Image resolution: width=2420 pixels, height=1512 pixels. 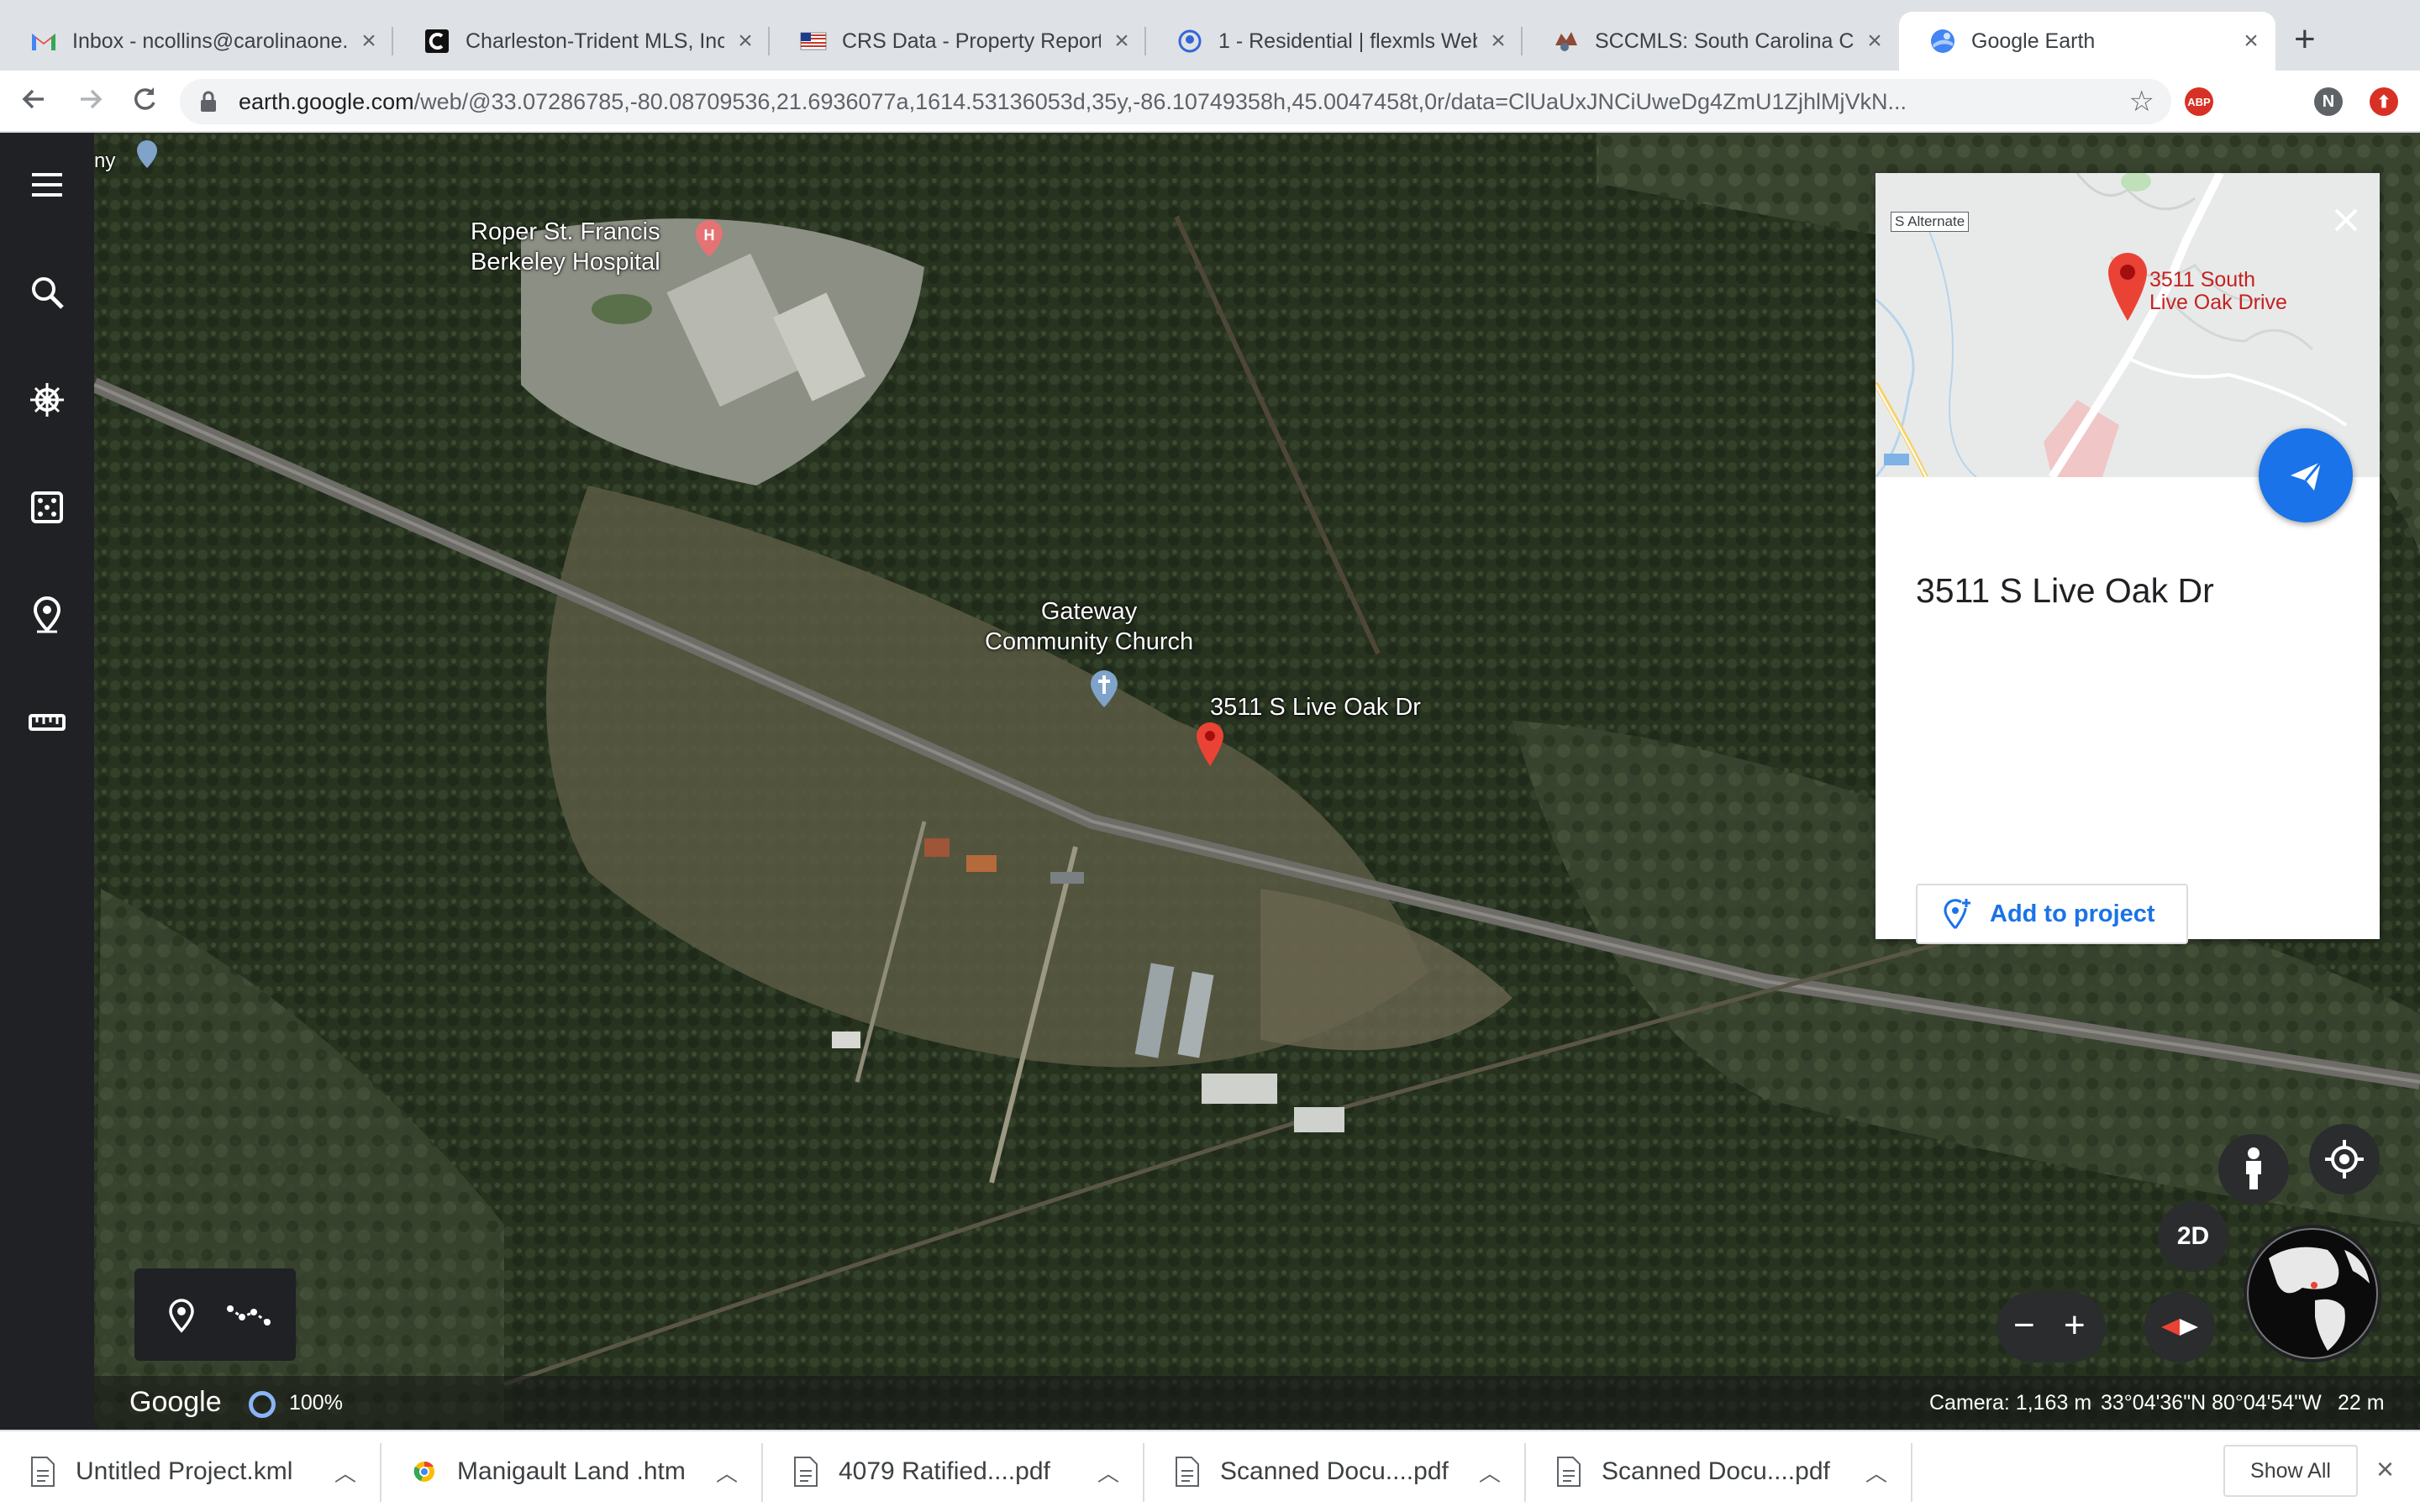 I want to click on show-all-downloads-button: Show All, so click(x=2290, y=1471).